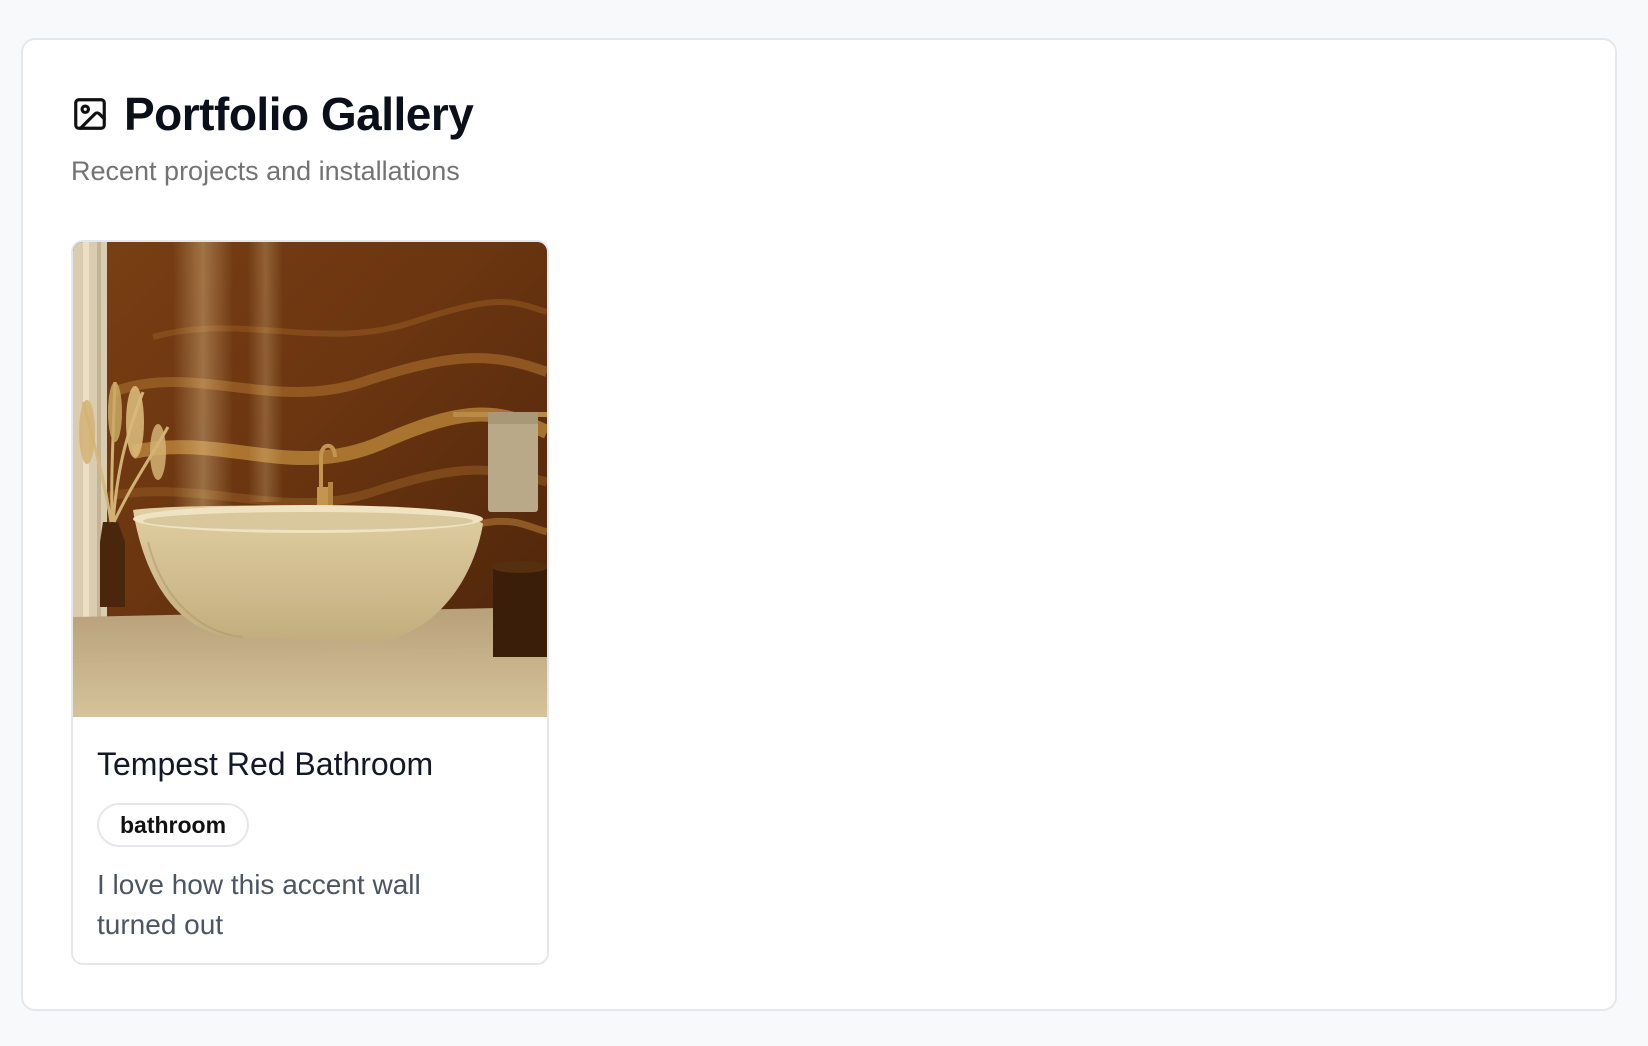  I want to click on project-title: Tempest Red Bathroom, so click(310, 764).